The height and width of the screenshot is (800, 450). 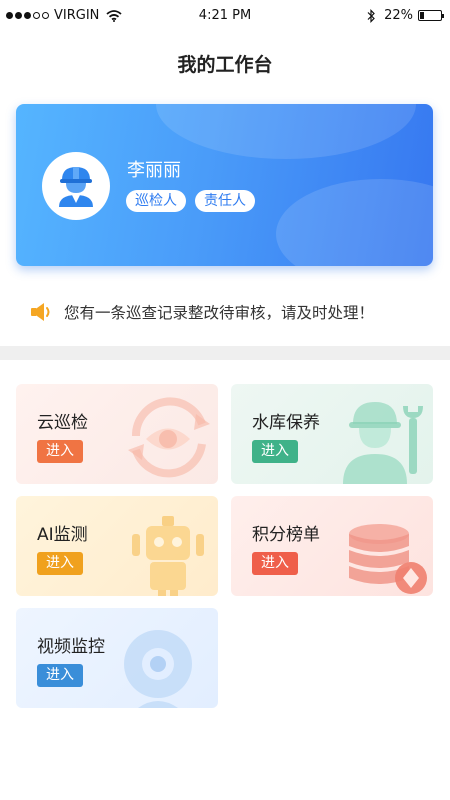 I want to click on tile-title: 云巡检, so click(x=62, y=423).